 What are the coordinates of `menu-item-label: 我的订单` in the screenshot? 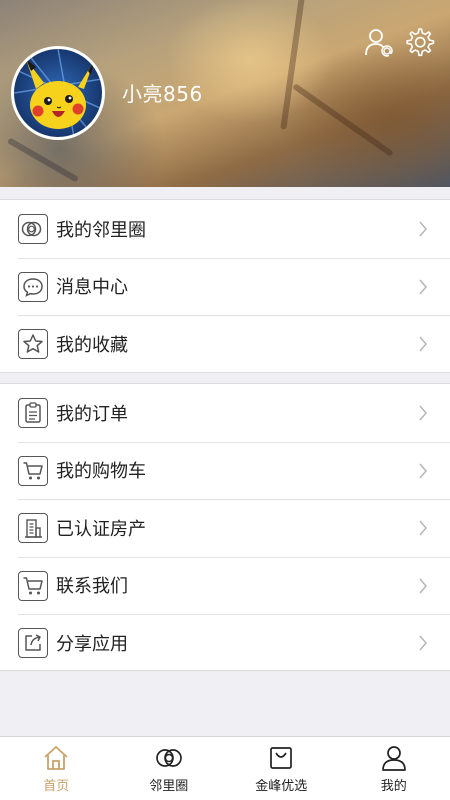 It's located at (92, 414).